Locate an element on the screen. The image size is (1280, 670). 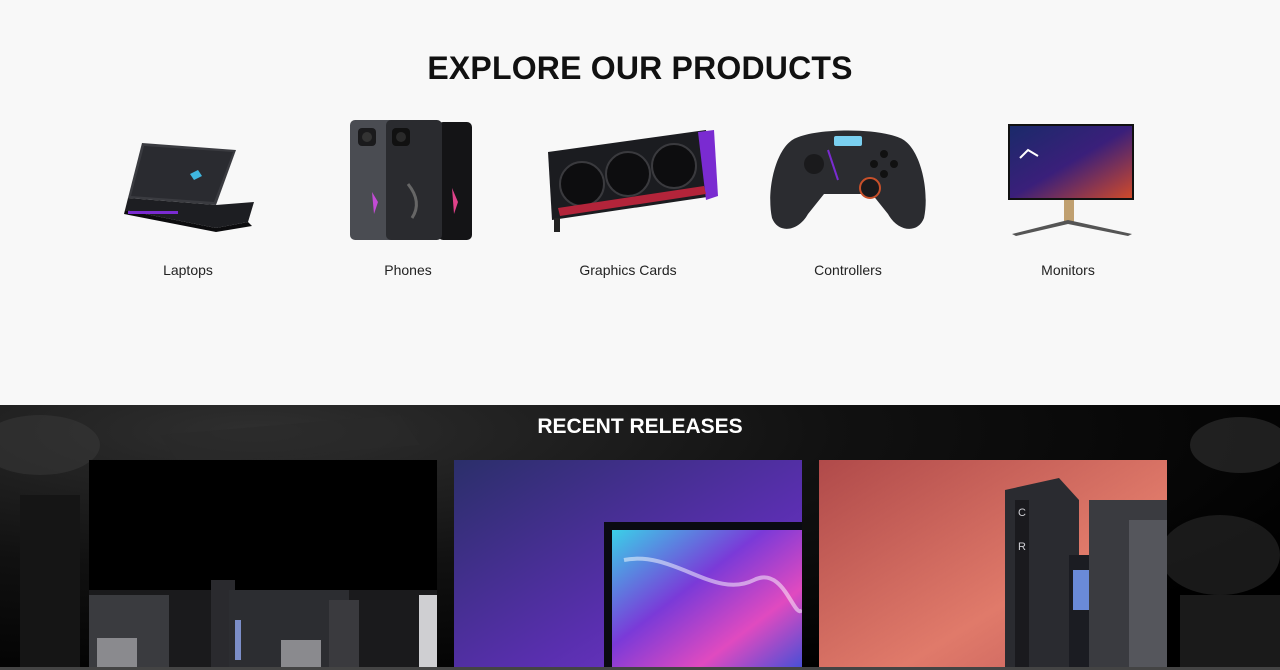
svg-text: R is located at coordinates (1022, 547).